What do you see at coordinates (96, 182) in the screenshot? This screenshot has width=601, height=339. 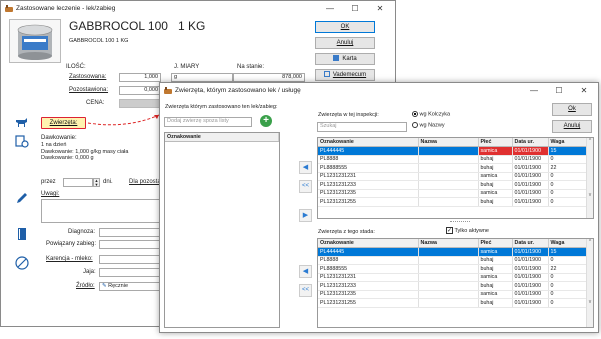 I see `duration-stepper: ▲ ▼` at bounding box center [96, 182].